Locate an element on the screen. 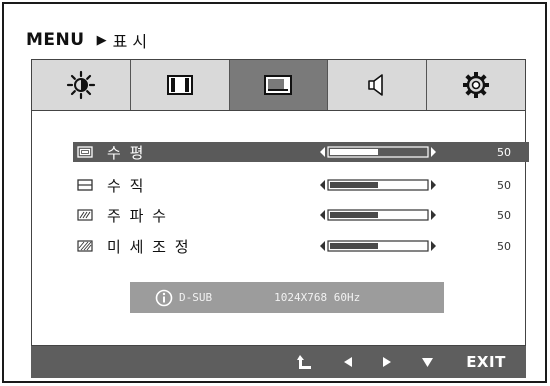  breadcrumb-arrow-icon: ▶ is located at coordinates (101, 40).